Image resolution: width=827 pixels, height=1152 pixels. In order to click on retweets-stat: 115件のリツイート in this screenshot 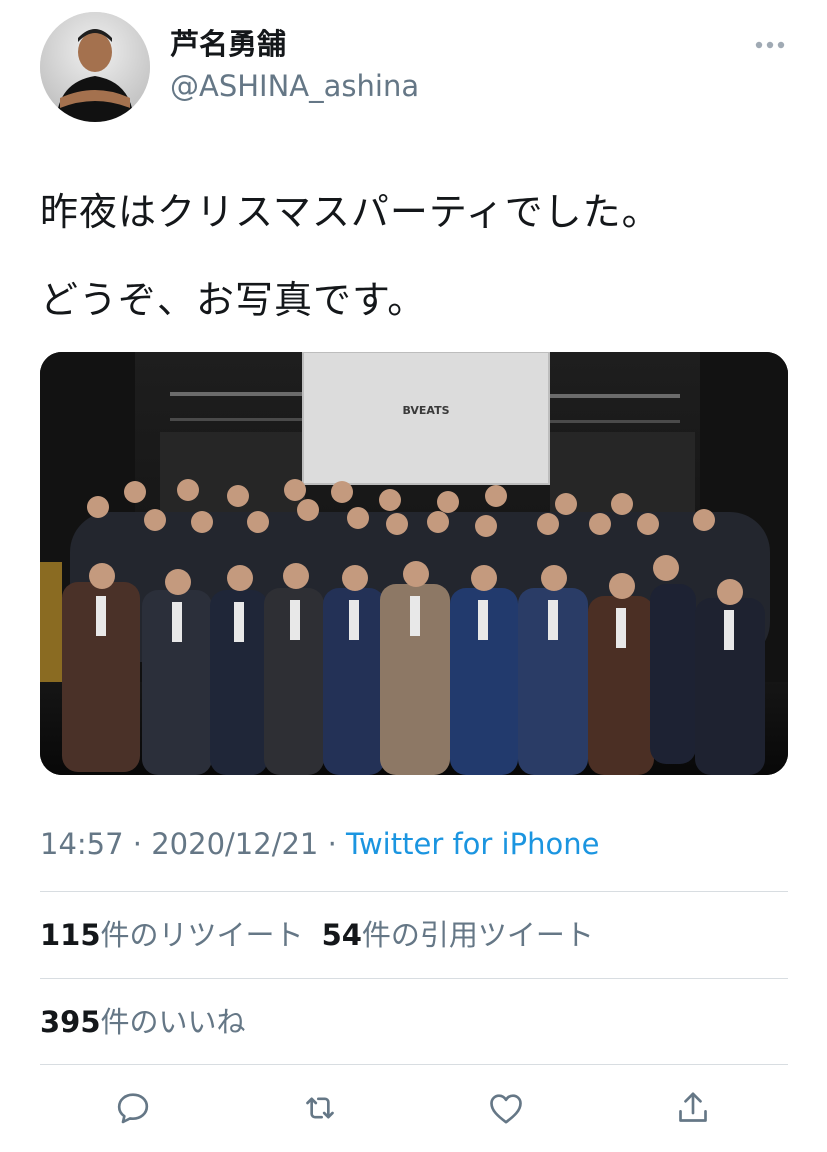, I will do `click(172, 935)`.